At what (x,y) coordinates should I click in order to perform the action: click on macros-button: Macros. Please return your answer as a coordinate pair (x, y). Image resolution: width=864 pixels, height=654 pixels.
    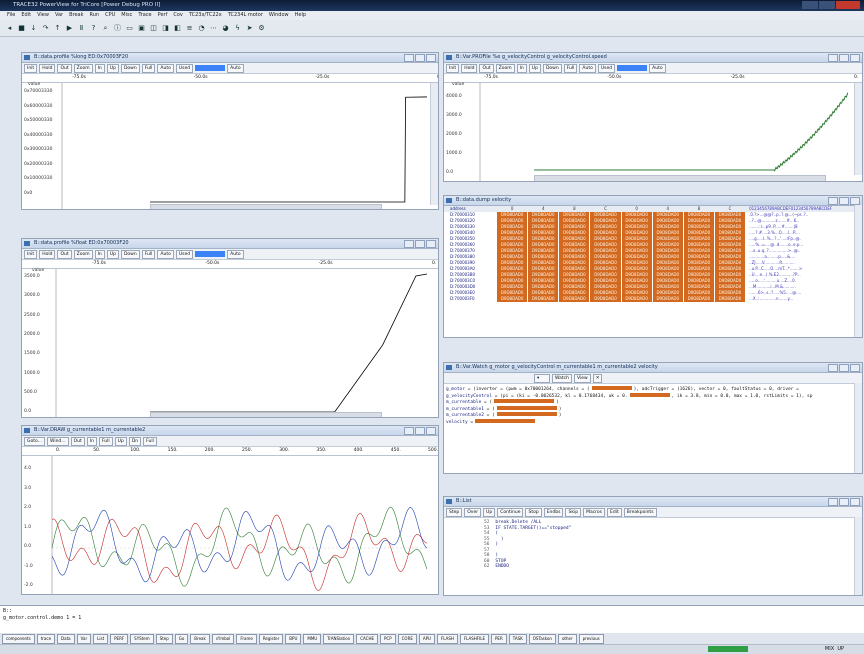
    Looking at the image, I should click on (594, 512).